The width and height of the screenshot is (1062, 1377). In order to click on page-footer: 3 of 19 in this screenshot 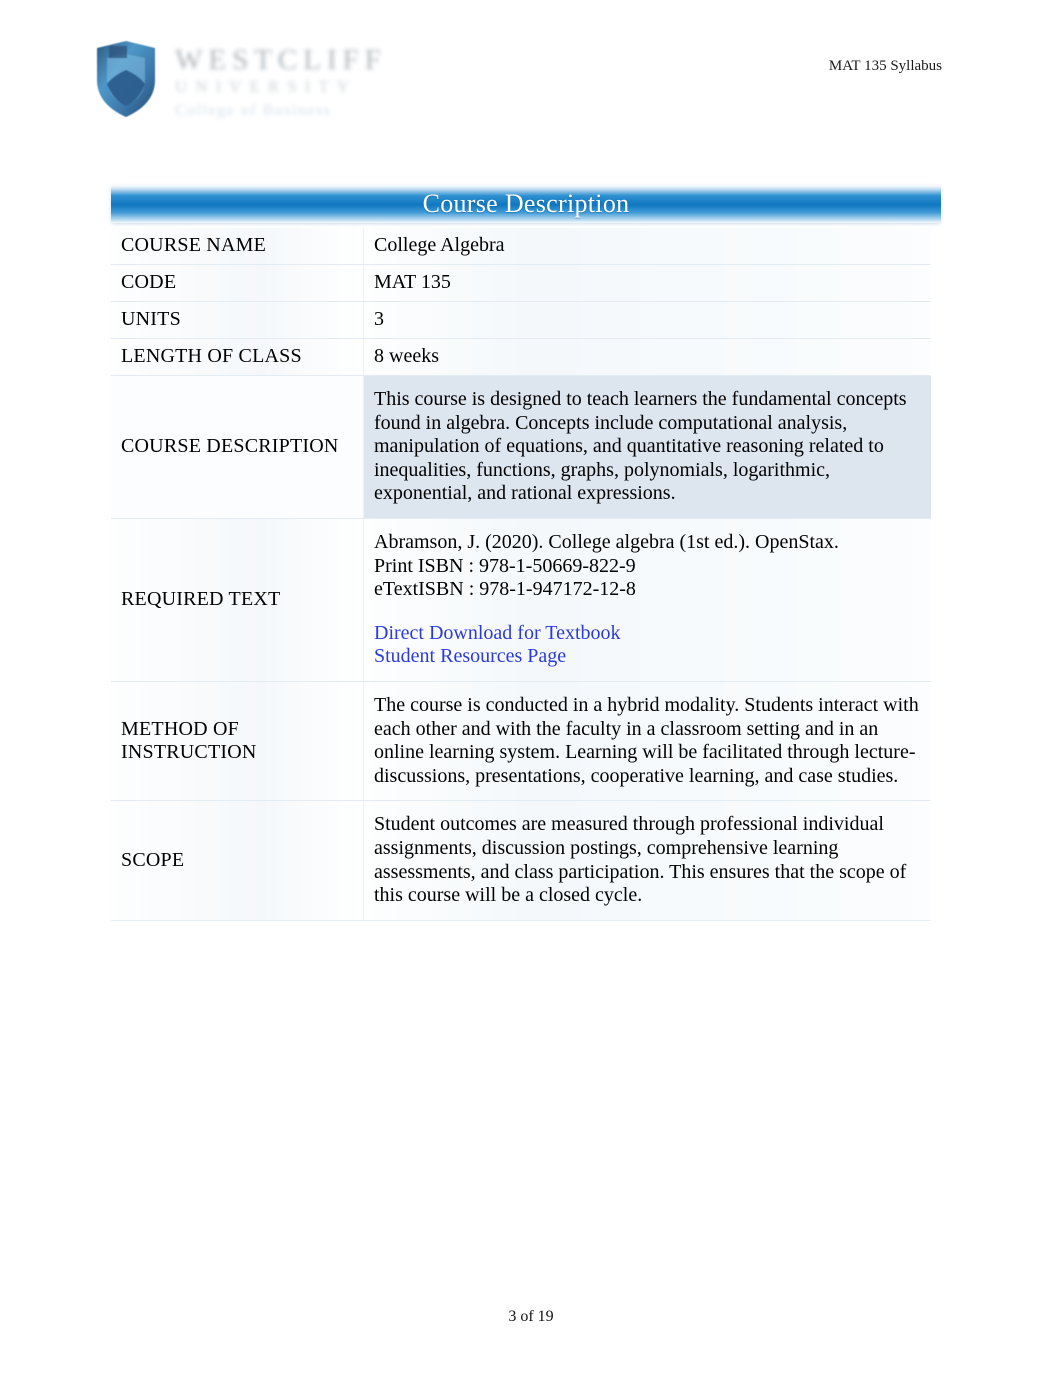, I will do `click(531, 1317)`.